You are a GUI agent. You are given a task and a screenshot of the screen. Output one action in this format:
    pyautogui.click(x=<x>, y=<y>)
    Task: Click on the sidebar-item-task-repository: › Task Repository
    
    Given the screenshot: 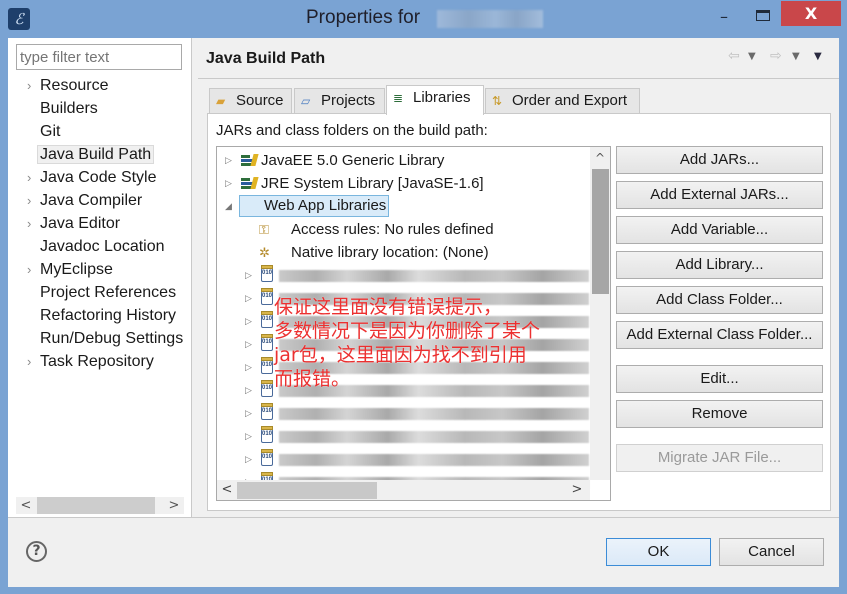 What is the action you would take?
    pyautogui.click(x=96, y=361)
    